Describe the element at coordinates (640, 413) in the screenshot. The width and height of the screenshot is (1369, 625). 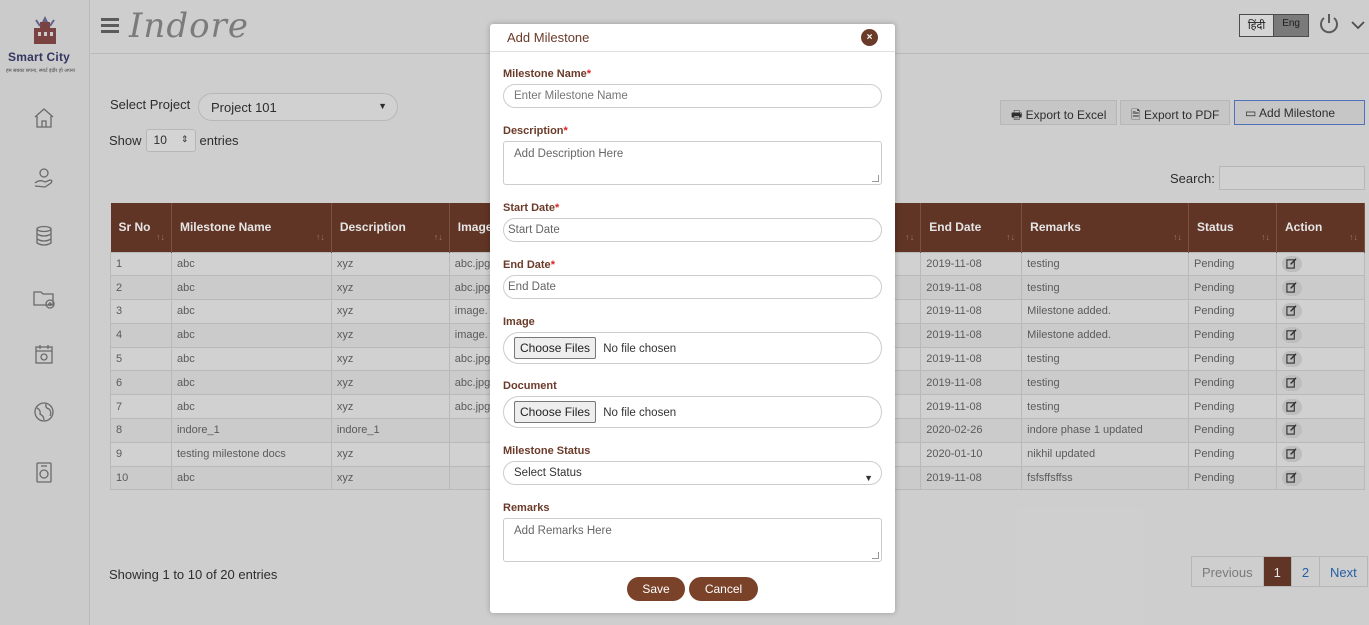
I see `document-no-file-text: No file chosen` at that location.